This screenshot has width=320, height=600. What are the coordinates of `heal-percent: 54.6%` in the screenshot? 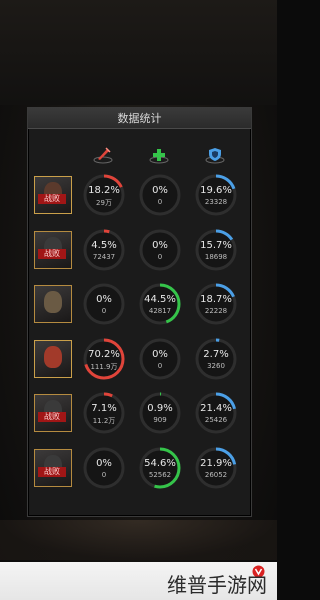 It's located at (160, 463).